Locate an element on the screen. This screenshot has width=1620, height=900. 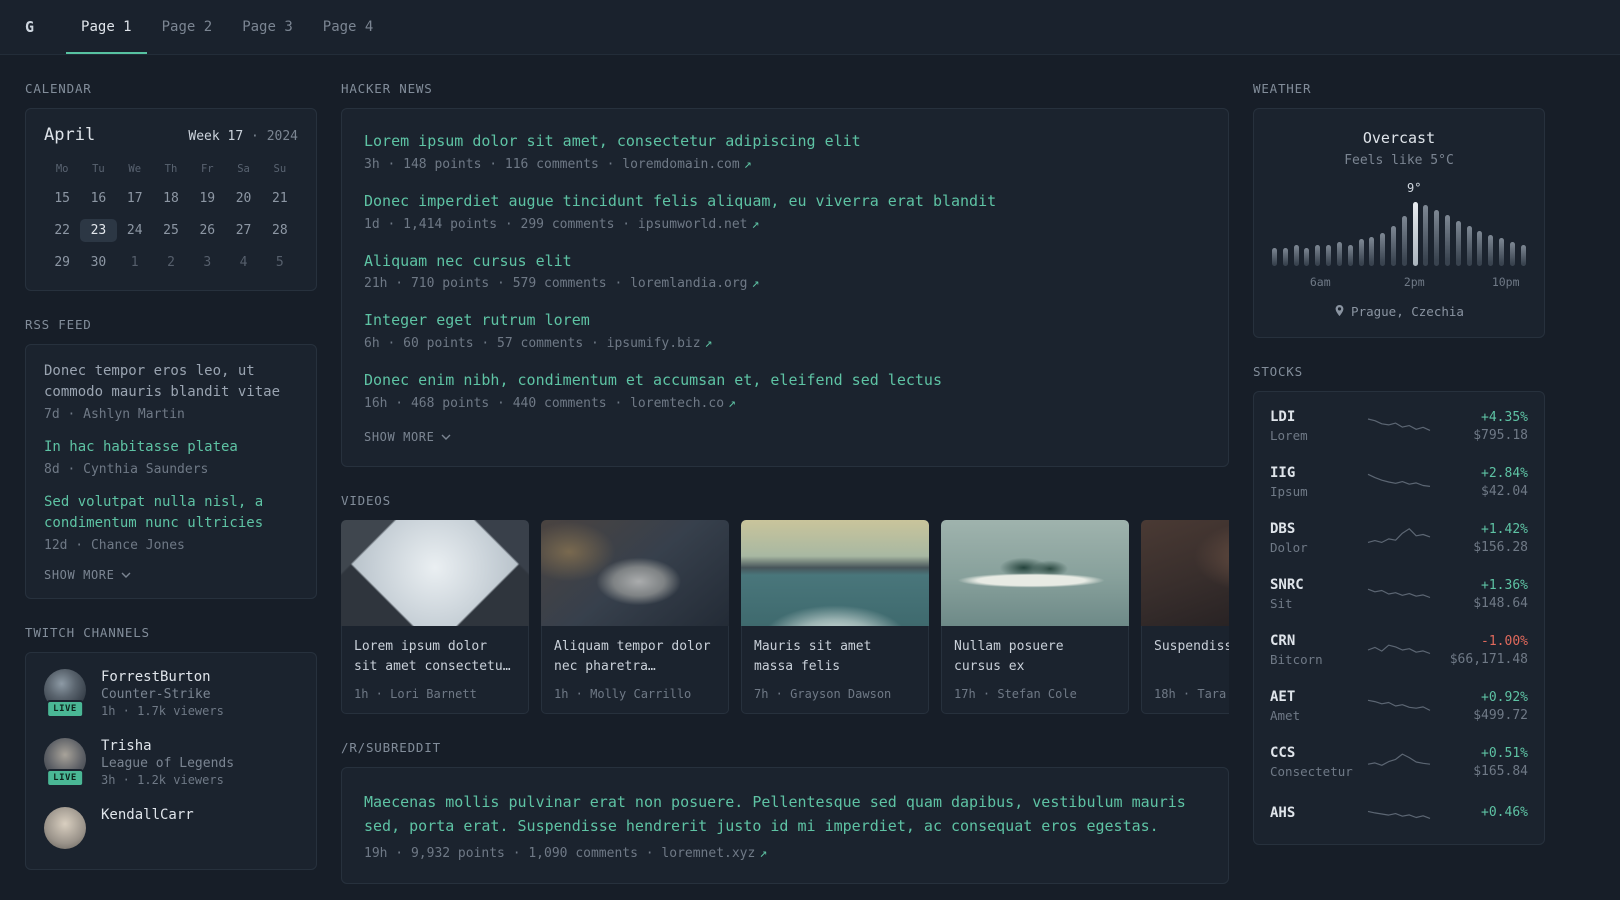
twitch-channel-game: League of Legends is located at coordinates (168, 763).